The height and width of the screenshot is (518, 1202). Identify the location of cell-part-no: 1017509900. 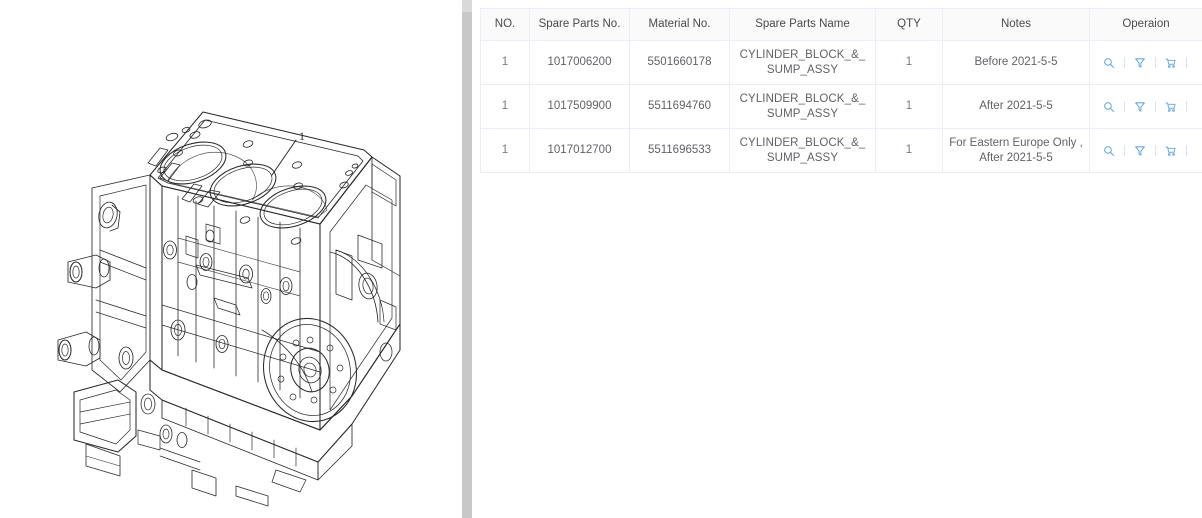
(579, 106).